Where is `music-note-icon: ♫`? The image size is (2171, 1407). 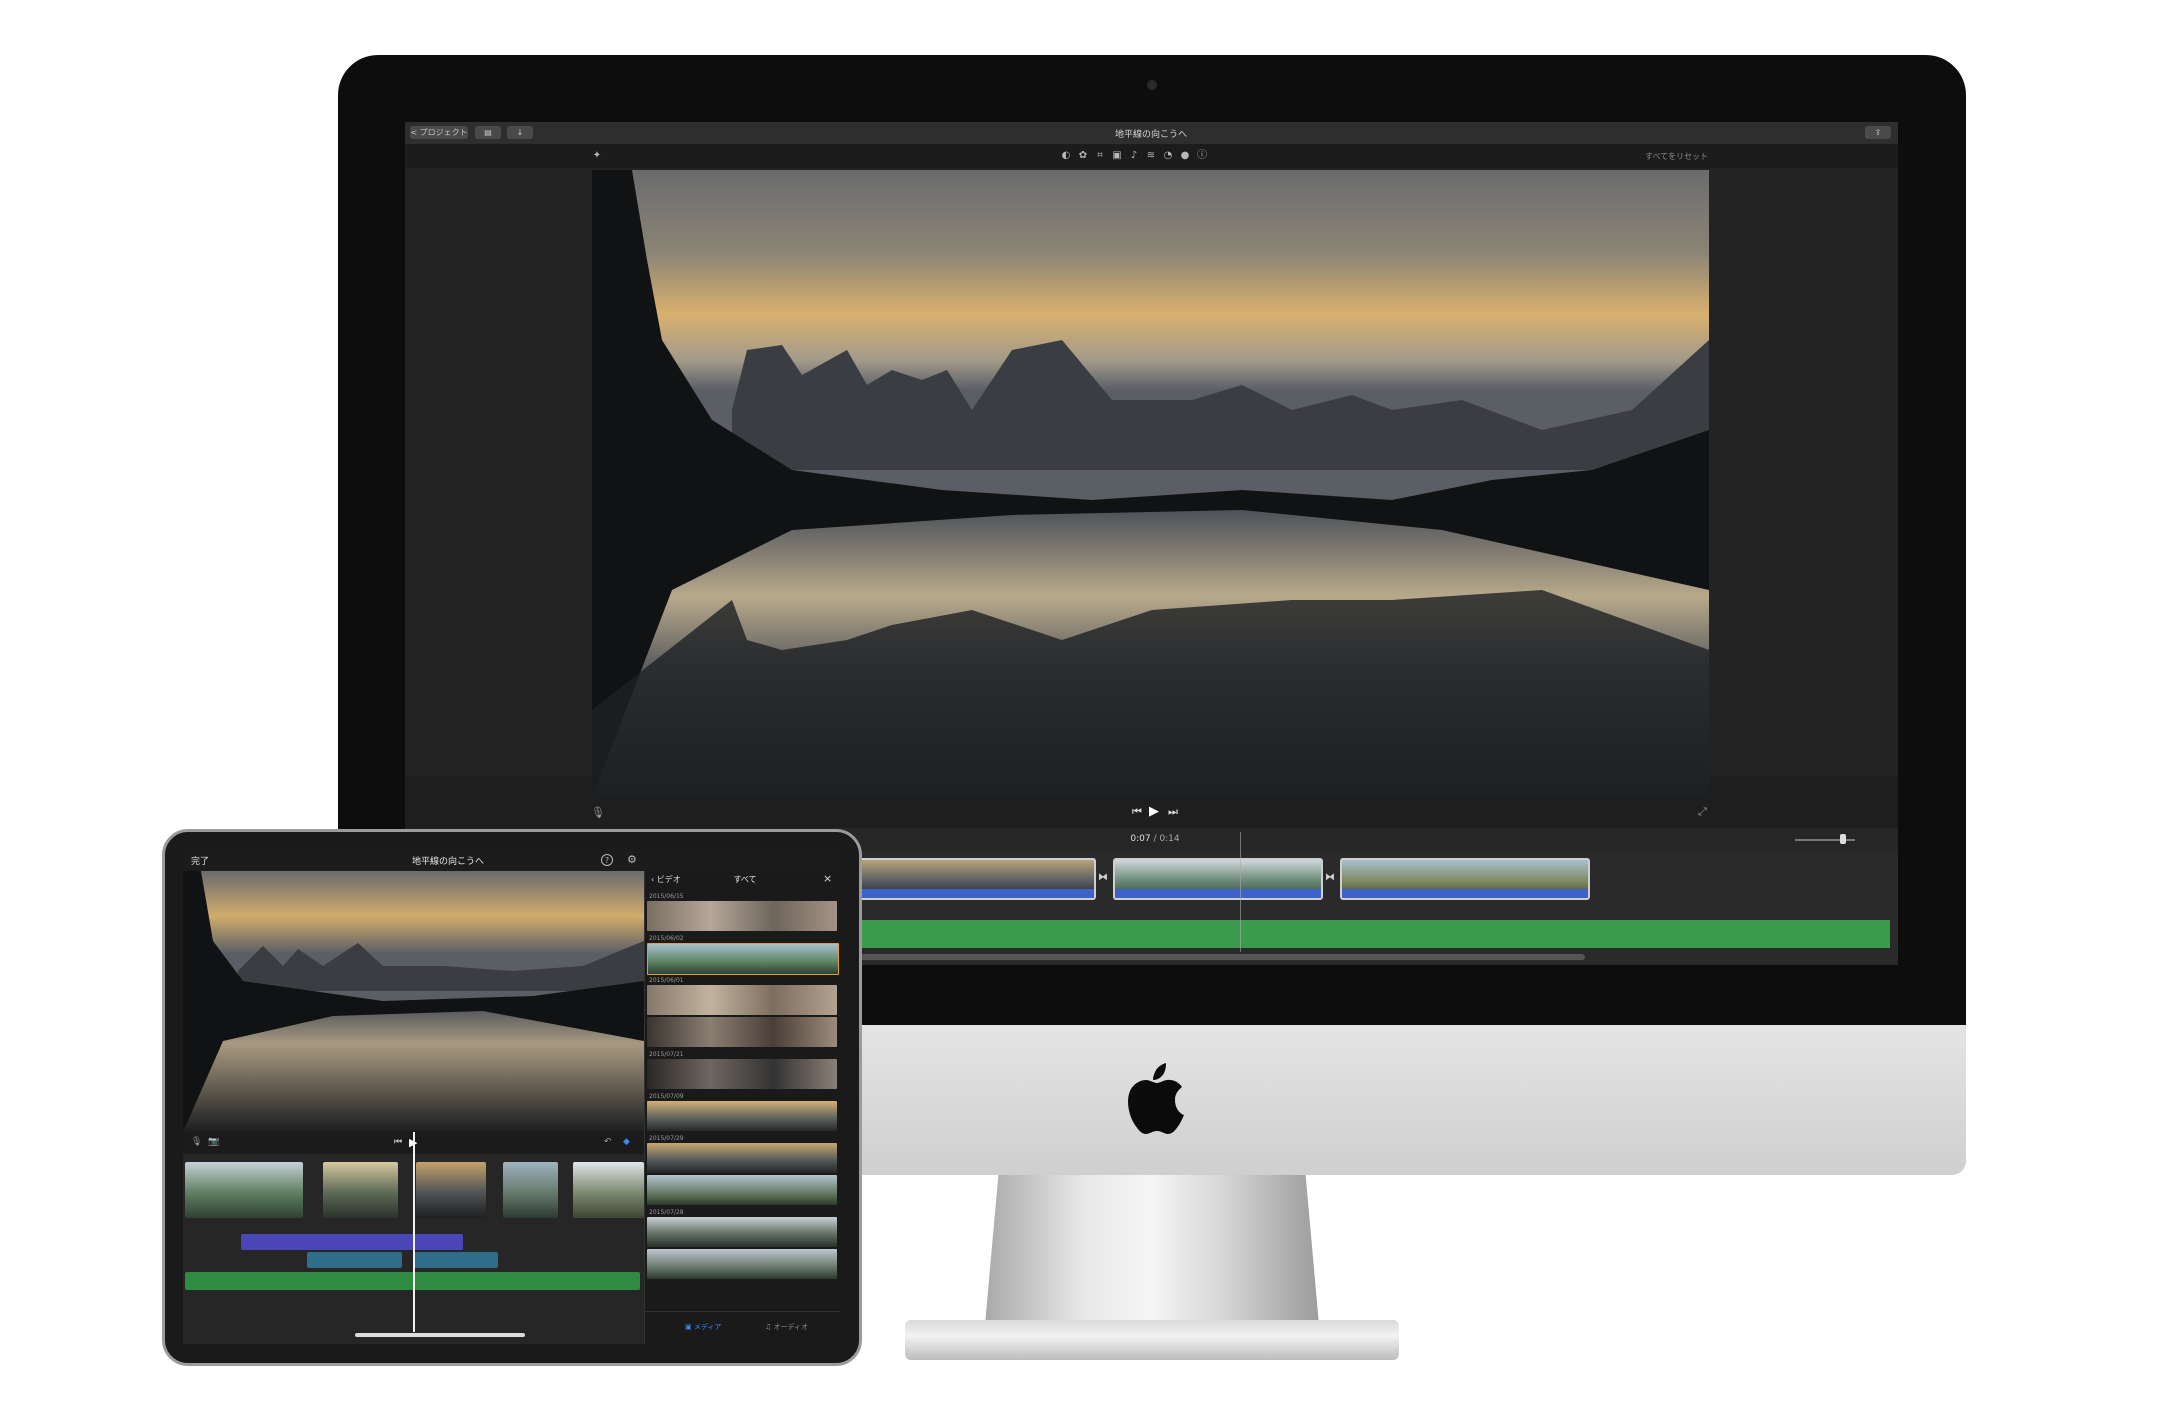 music-note-icon: ♫ is located at coordinates (768, 1327).